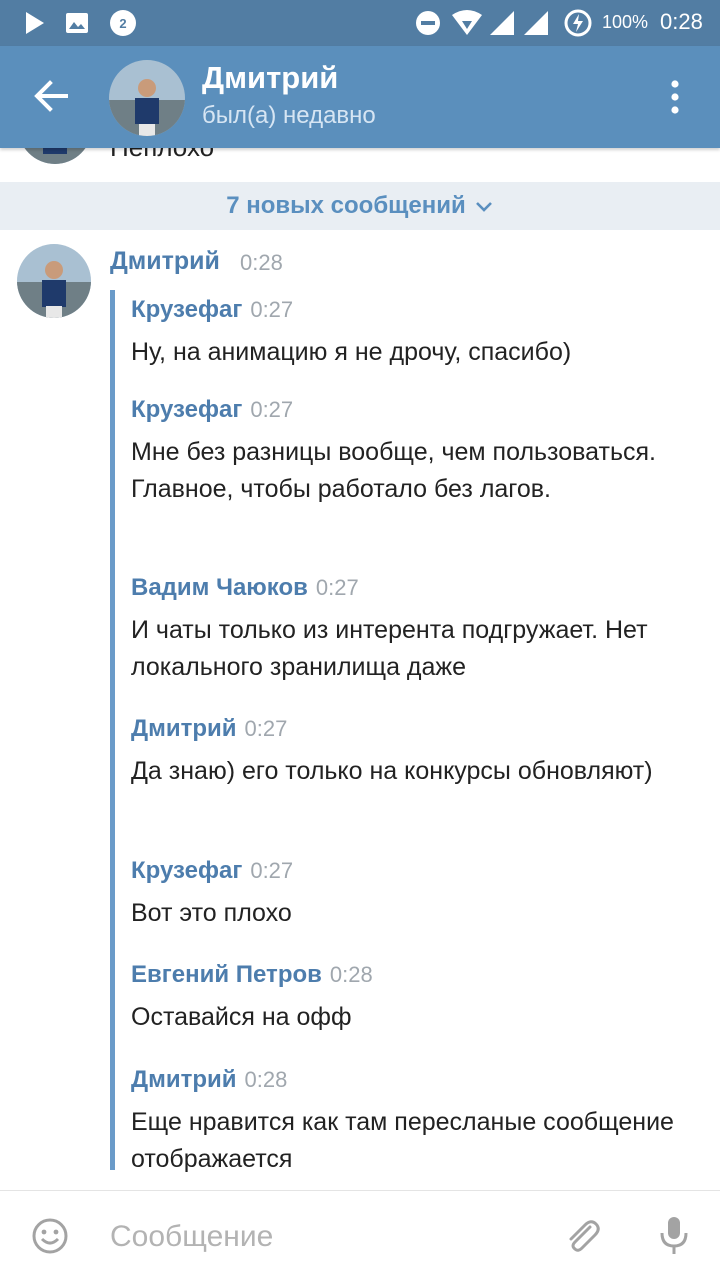 Image resolution: width=720 pixels, height=1281 pixels. What do you see at coordinates (211, 913) in the screenshot?
I see `forwarded-text: Вот это плохо` at bounding box center [211, 913].